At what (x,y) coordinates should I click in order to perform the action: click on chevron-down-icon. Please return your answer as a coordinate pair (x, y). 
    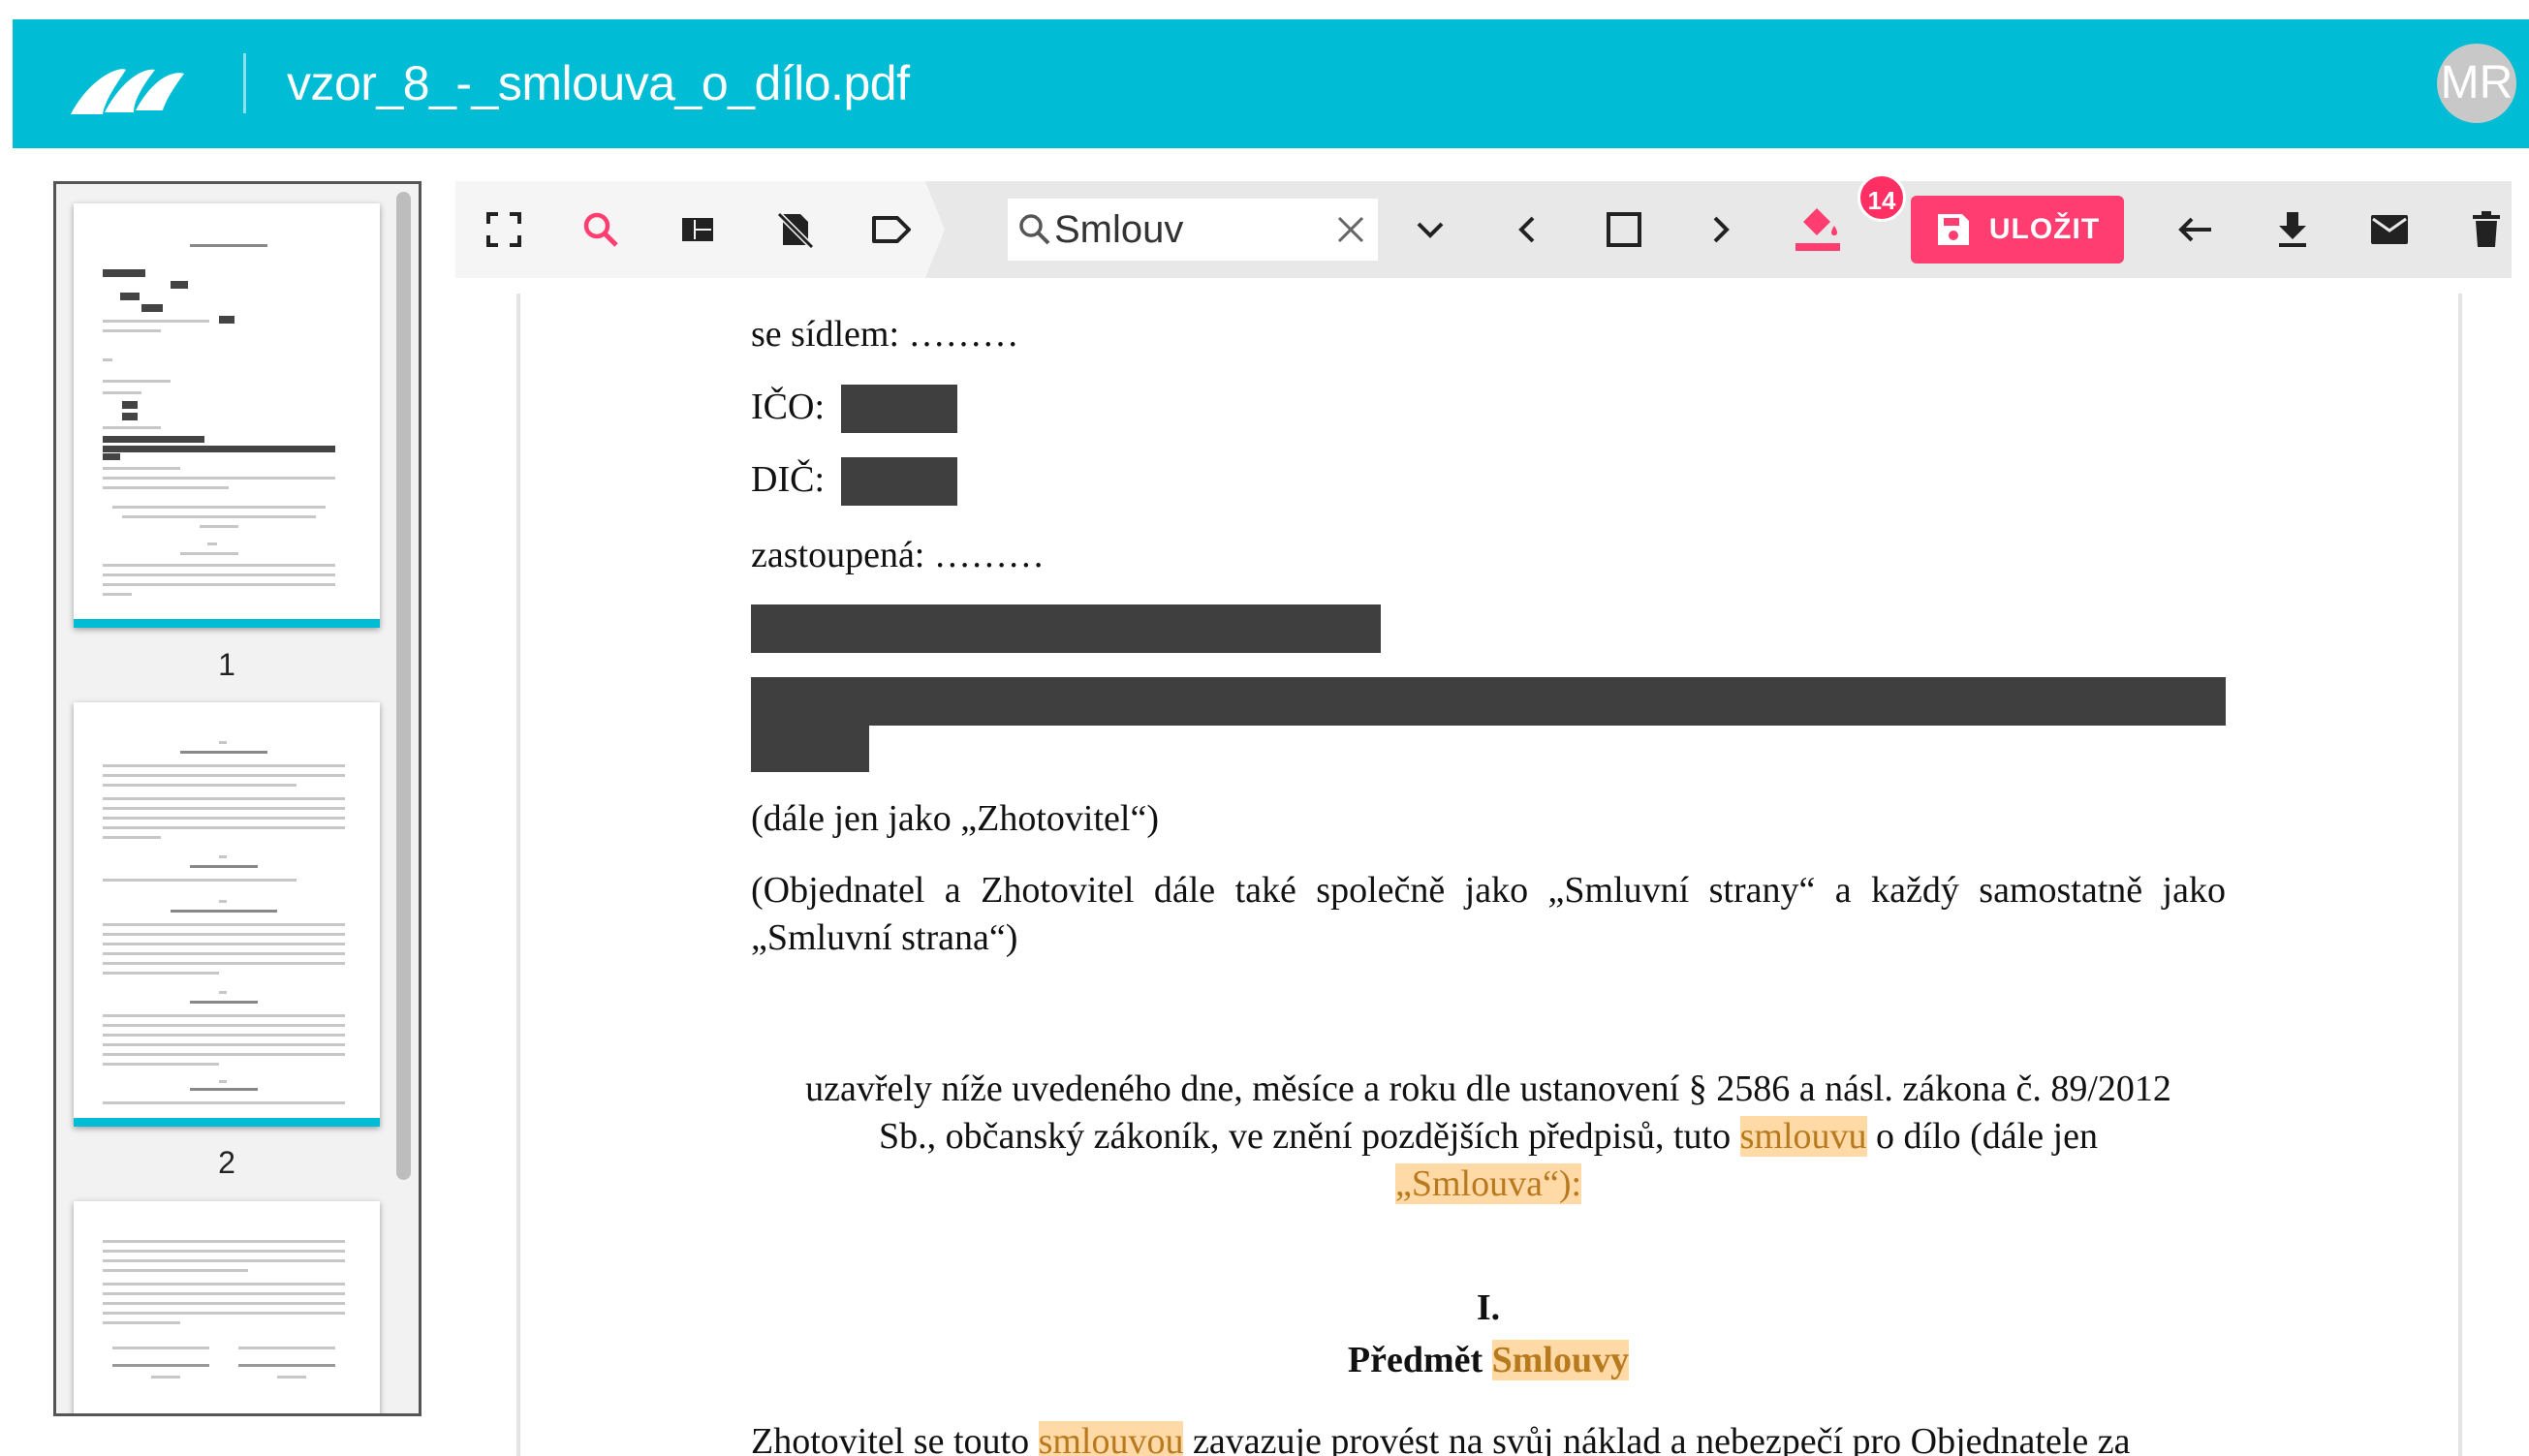
    Looking at the image, I should click on (1431, 230).